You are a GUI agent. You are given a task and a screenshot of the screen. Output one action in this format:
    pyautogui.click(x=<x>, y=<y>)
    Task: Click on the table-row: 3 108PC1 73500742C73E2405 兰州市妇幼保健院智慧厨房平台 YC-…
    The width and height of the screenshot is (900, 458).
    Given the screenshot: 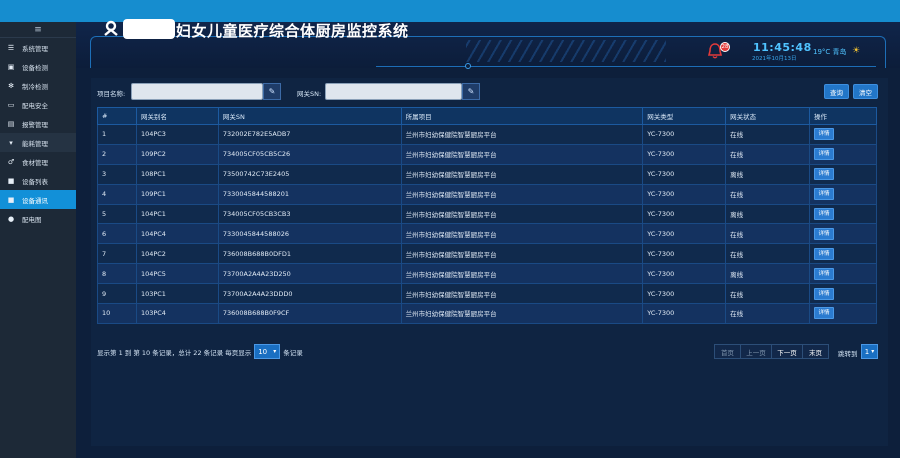 What is the action you would take?
    pyautogui.click(x=487, y=174)
    